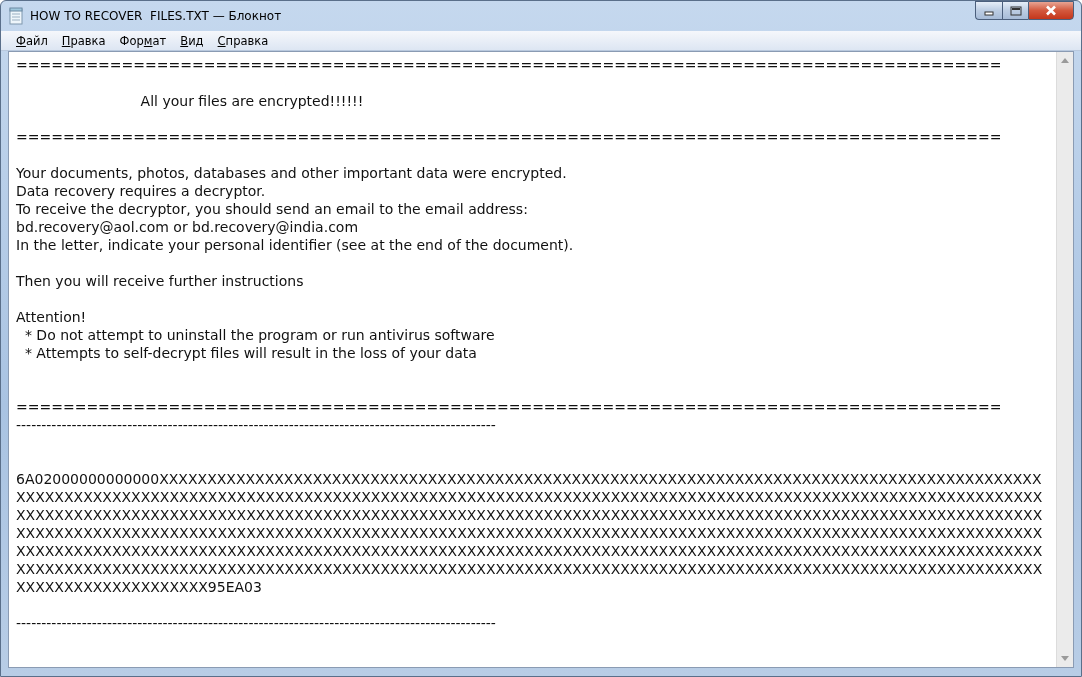 This screenshot has height=677, width=1082. Describe the element at coordinates (83, 40) in the screenshot. I see `menu-item: Правка` at that location.